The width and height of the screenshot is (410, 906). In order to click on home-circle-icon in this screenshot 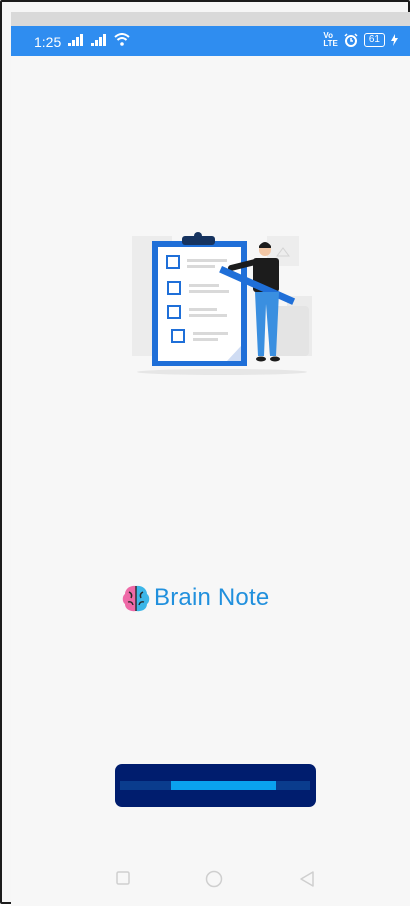, I will do `click(214, 879)`.